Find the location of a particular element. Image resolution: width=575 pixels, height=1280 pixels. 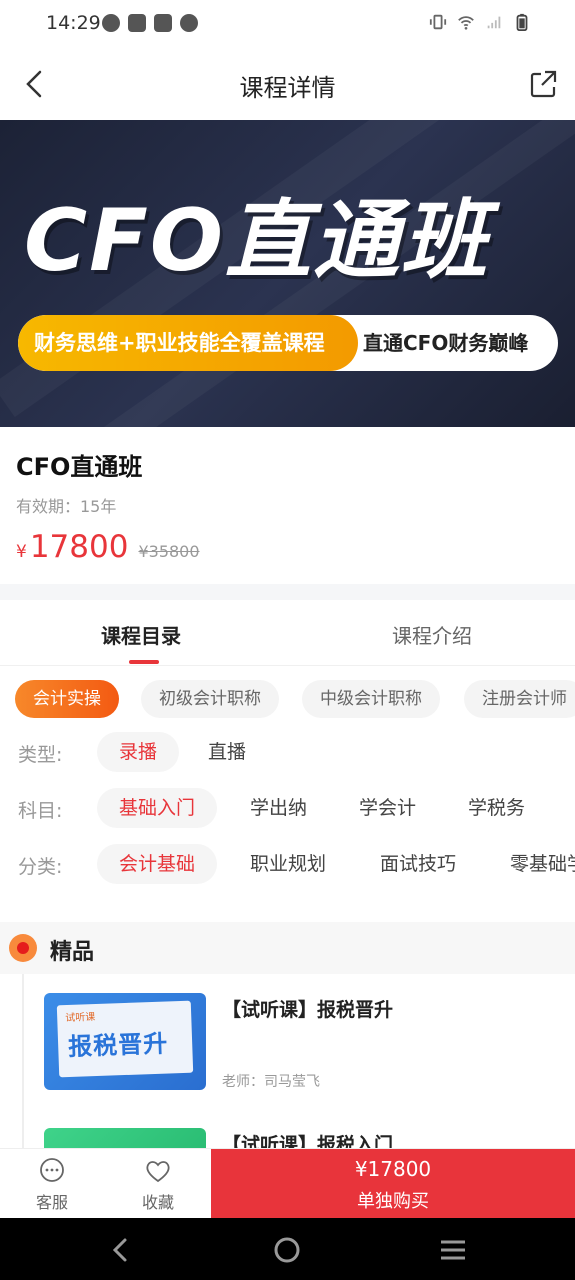

filter-option: 学会计 is located at coordinates (387, 808).